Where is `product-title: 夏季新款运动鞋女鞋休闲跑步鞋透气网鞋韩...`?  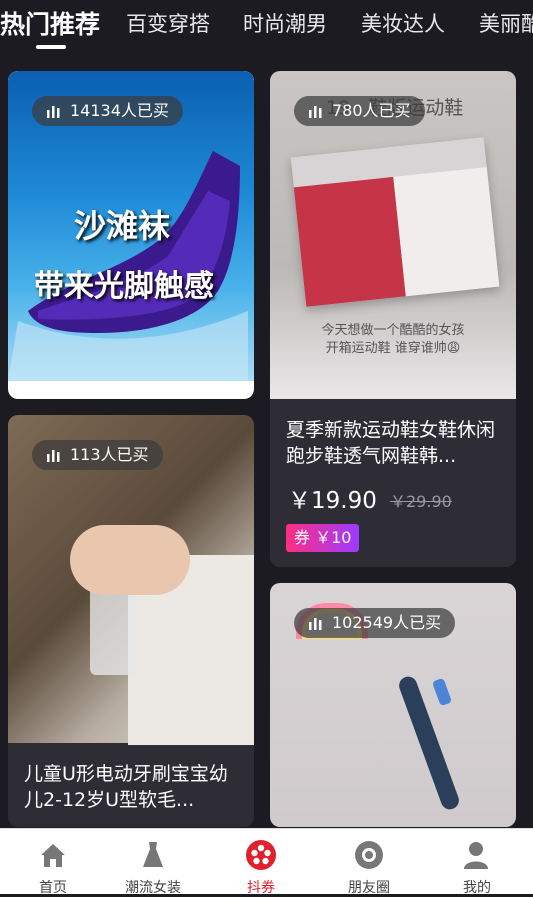
product-title: 夏季新款运动鞋女鞋休闲跑步鞋透气网鞋韩... is located at coordinates (391, 443).